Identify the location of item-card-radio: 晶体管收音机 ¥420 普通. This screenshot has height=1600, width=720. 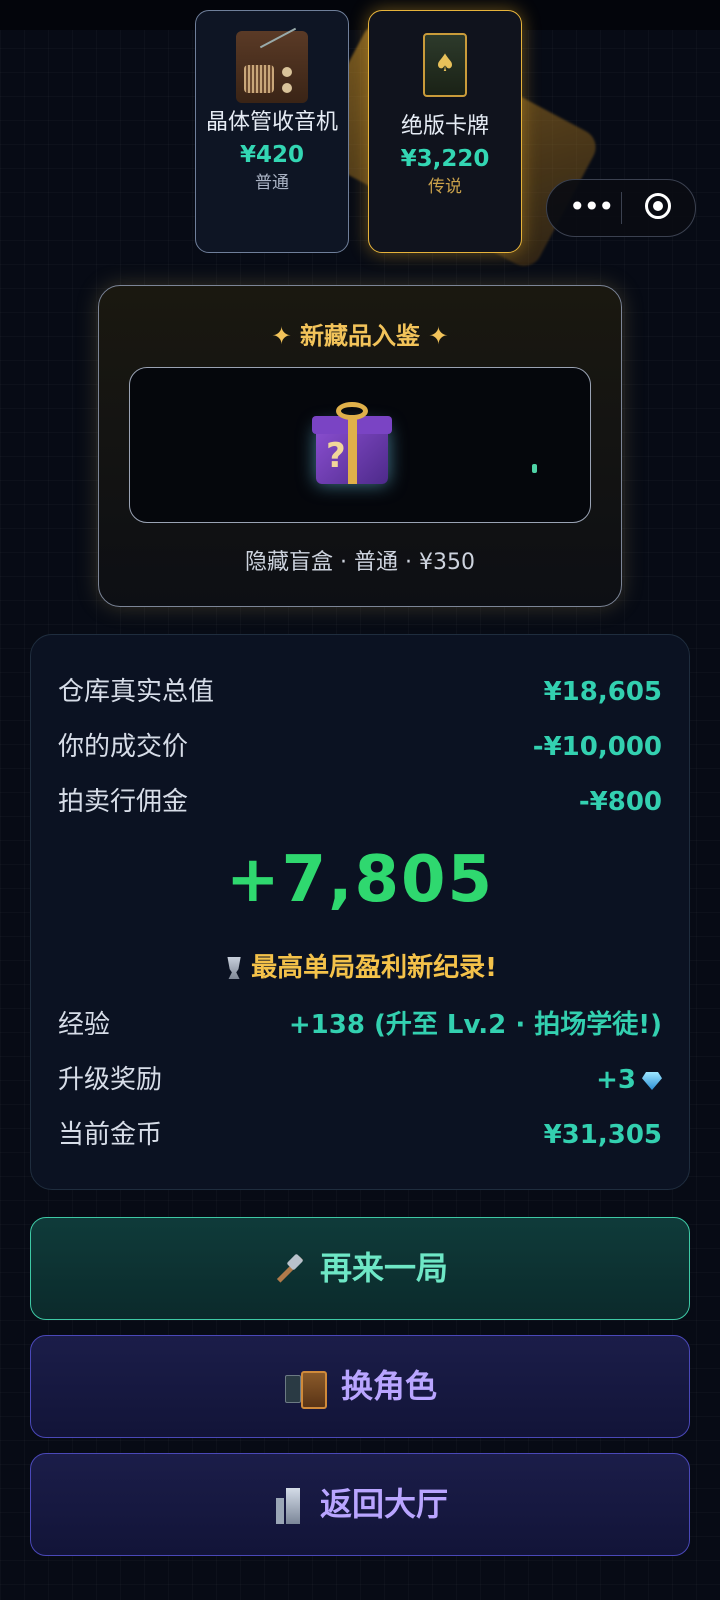
(272, 131).